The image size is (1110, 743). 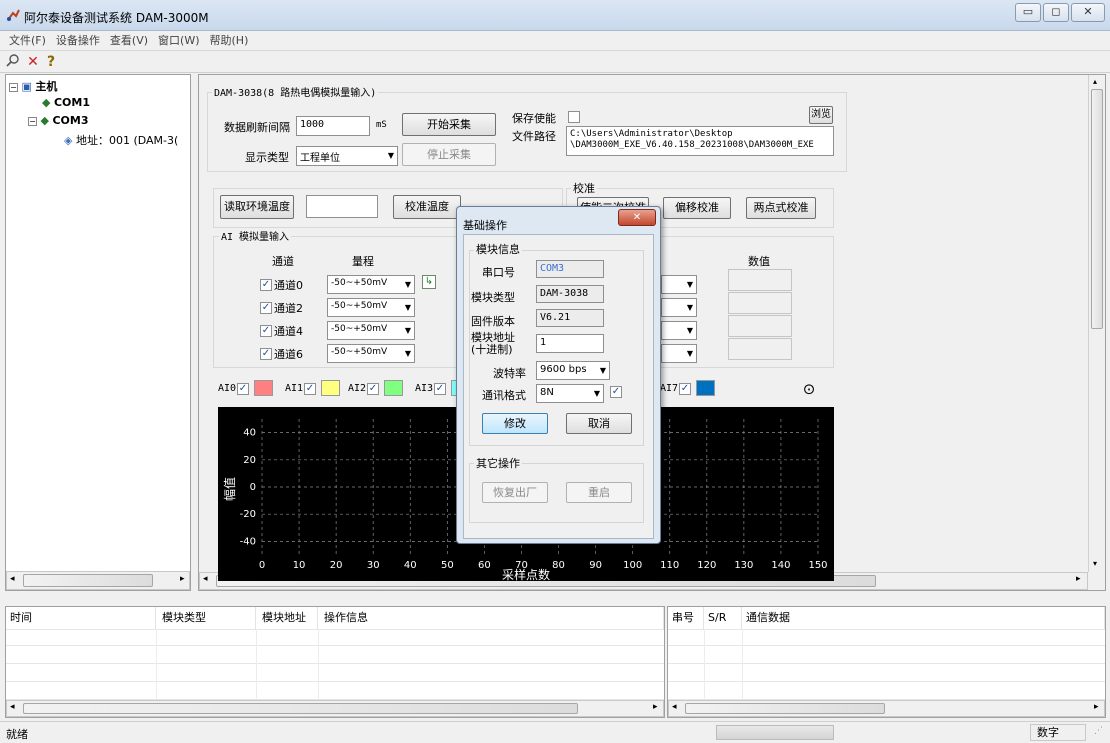 What do you see at coordinates (817, 565) in the screenshot?
I see `x-tick-label: 150` at bounding box center [817, 565].